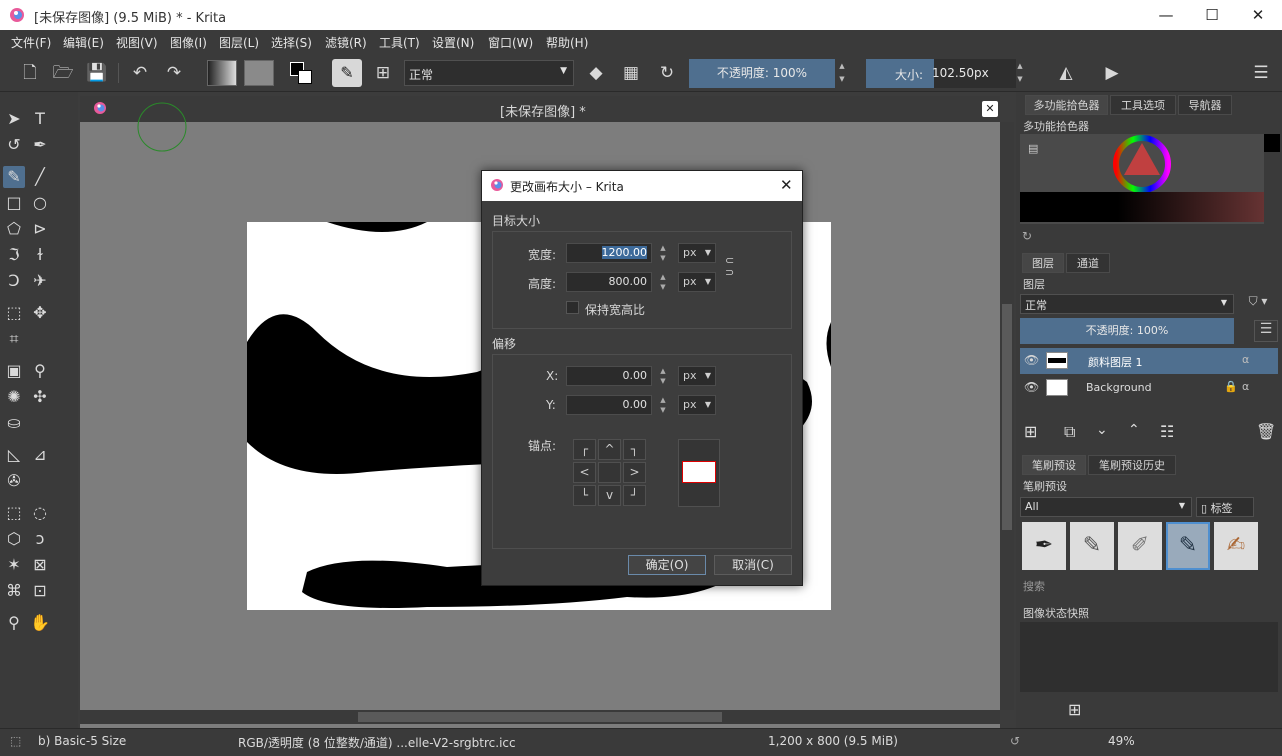 The image size is (1282, 756). I want to click on freehand-select-icon: ↄ, so click(40, 539).